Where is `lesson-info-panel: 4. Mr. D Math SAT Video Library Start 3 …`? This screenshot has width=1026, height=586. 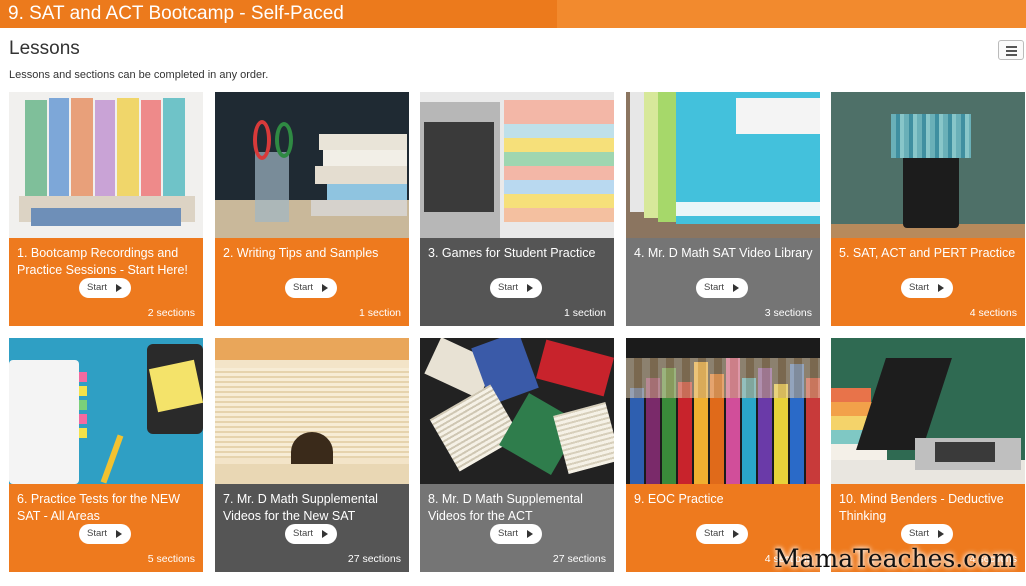 lesson-info-panel: 4. Mr. D Math SAT Video Library Start 3 … is located at coordinates (723, 282).